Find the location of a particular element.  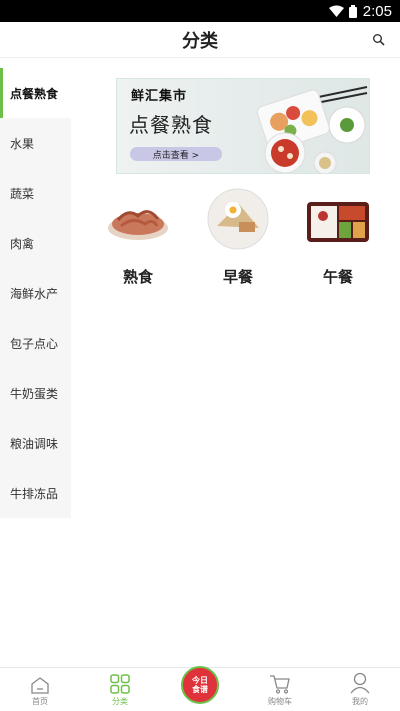

user-icon is located at coordinates (360, 683).